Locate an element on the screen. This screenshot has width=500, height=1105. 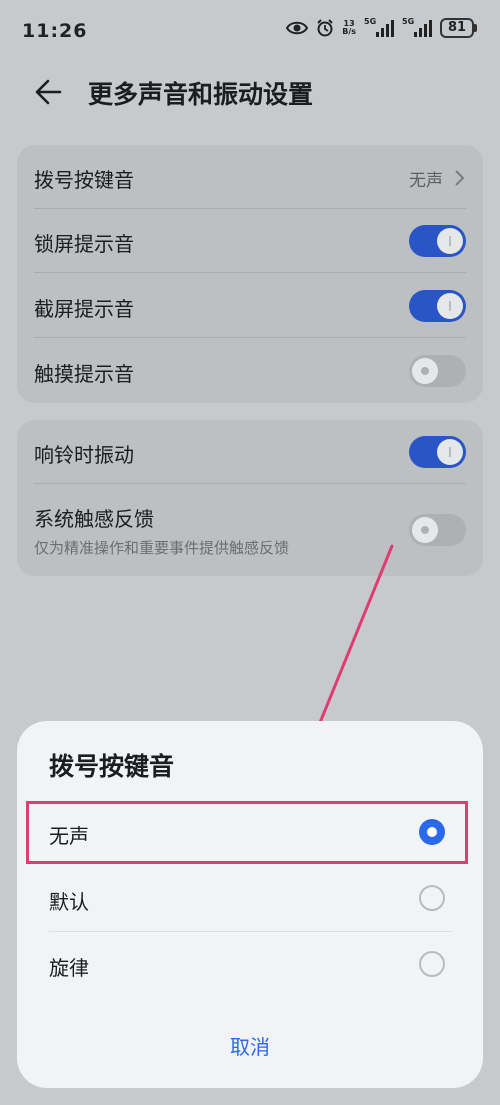
vibrate-on-ring-row: 响铃时振动 is located at coordinates (250, 452).